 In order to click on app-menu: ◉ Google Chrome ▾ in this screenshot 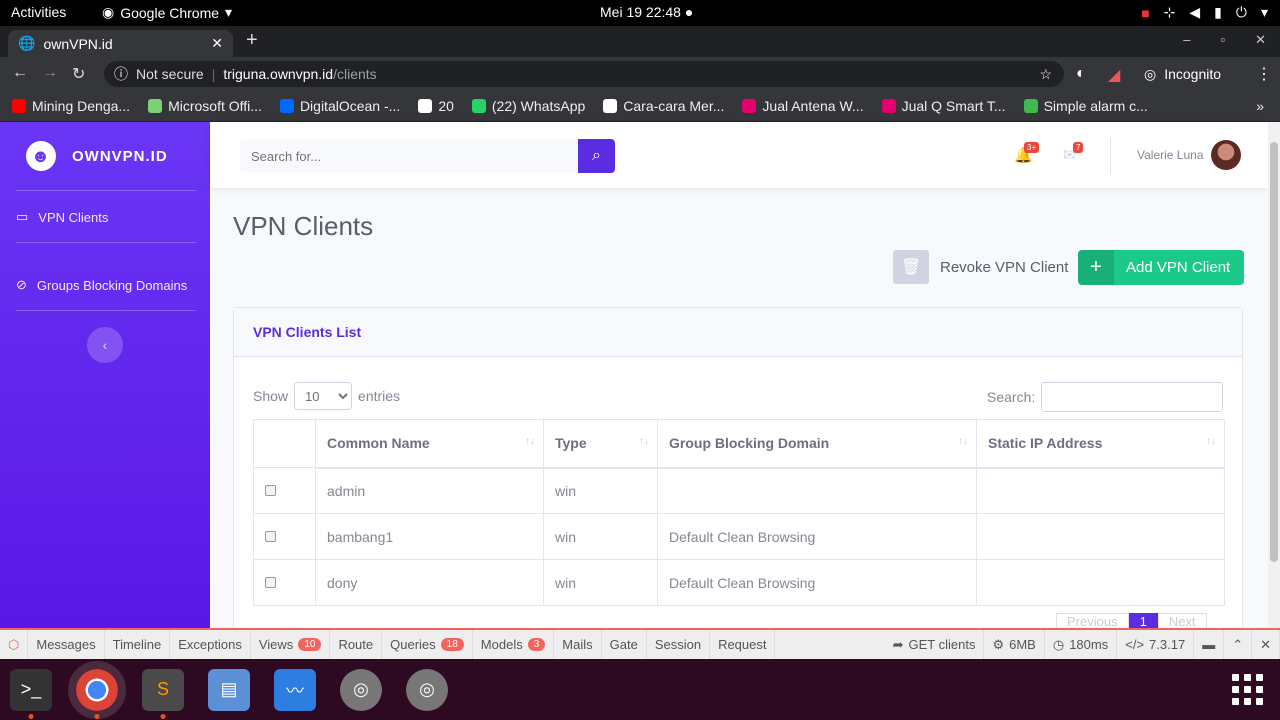, I will do `click(167, 12)`.